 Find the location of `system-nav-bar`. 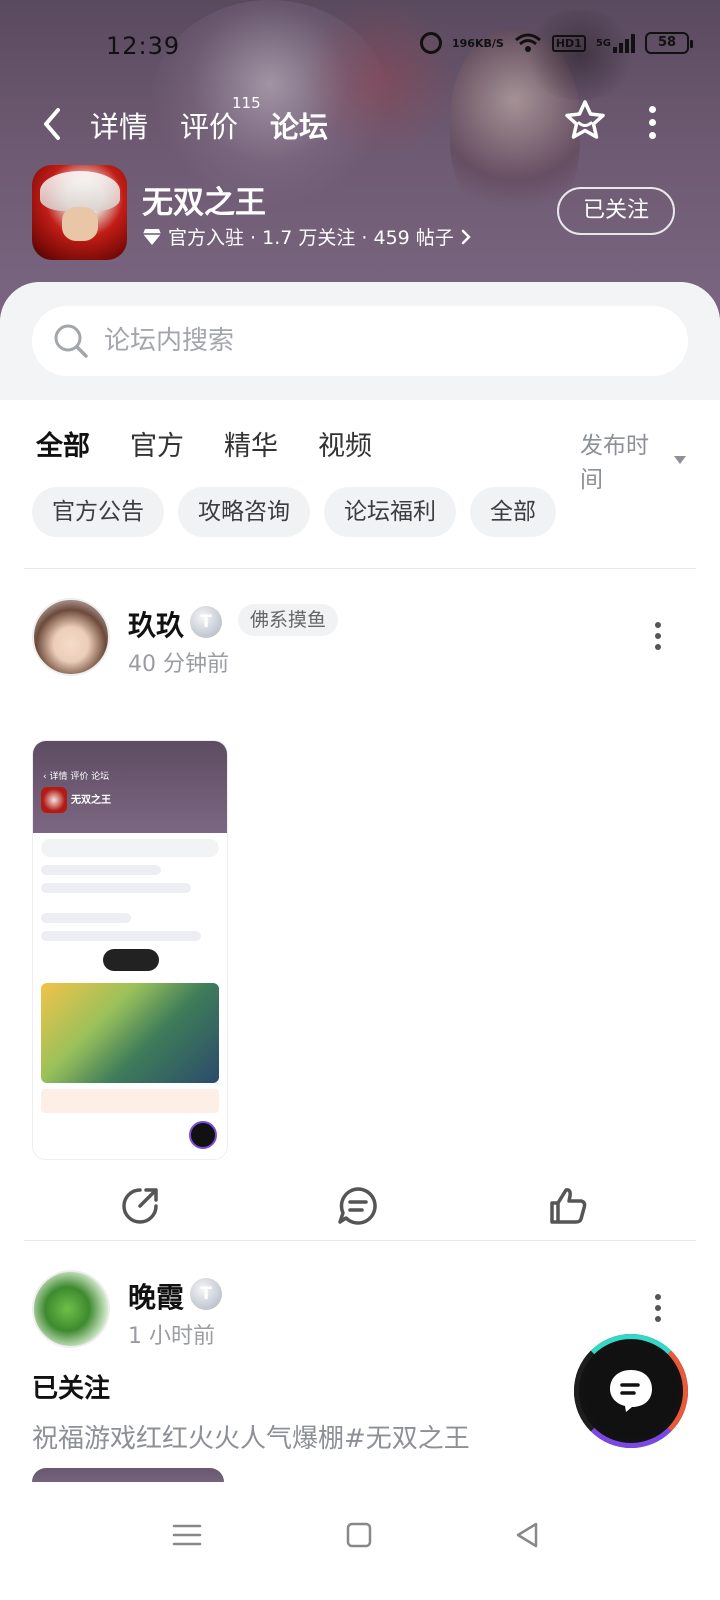

system-nav-bar is located at coordinates (360, 1541).